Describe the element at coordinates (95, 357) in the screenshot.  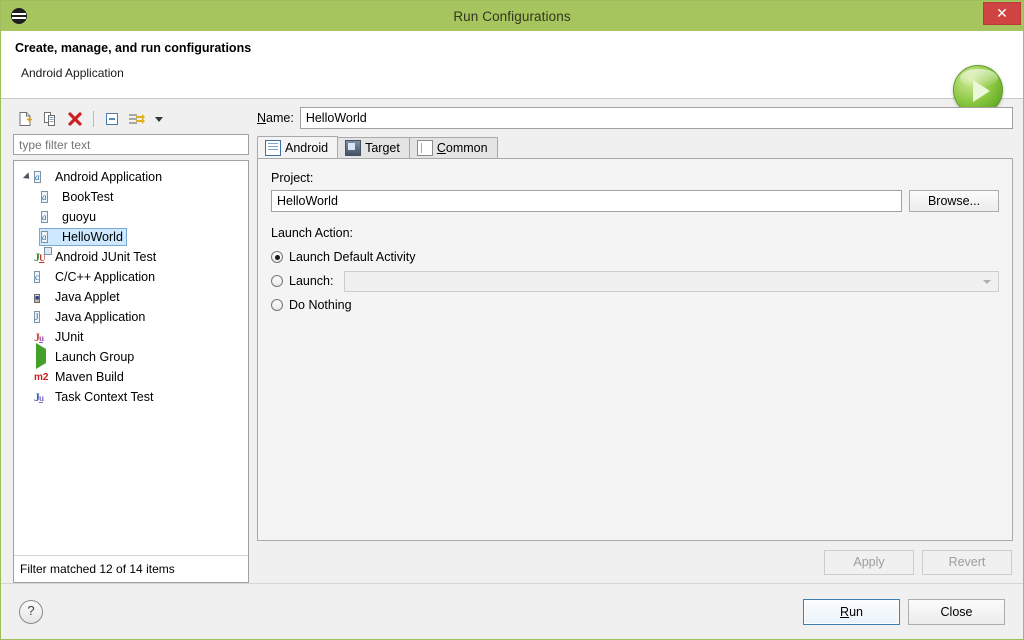
I see `tree-item-label: Launch Group` at that location.